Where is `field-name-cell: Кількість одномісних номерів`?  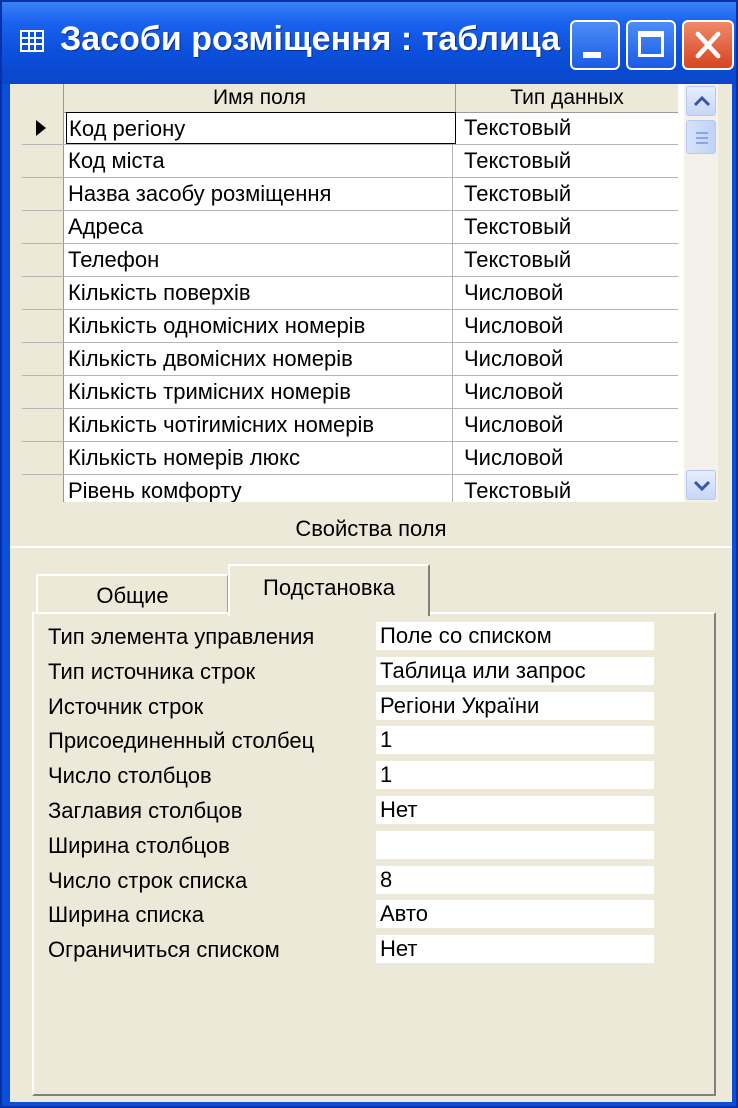 field-name-cell: Кількість одномісних номерів is located at coordinates (260, 326).